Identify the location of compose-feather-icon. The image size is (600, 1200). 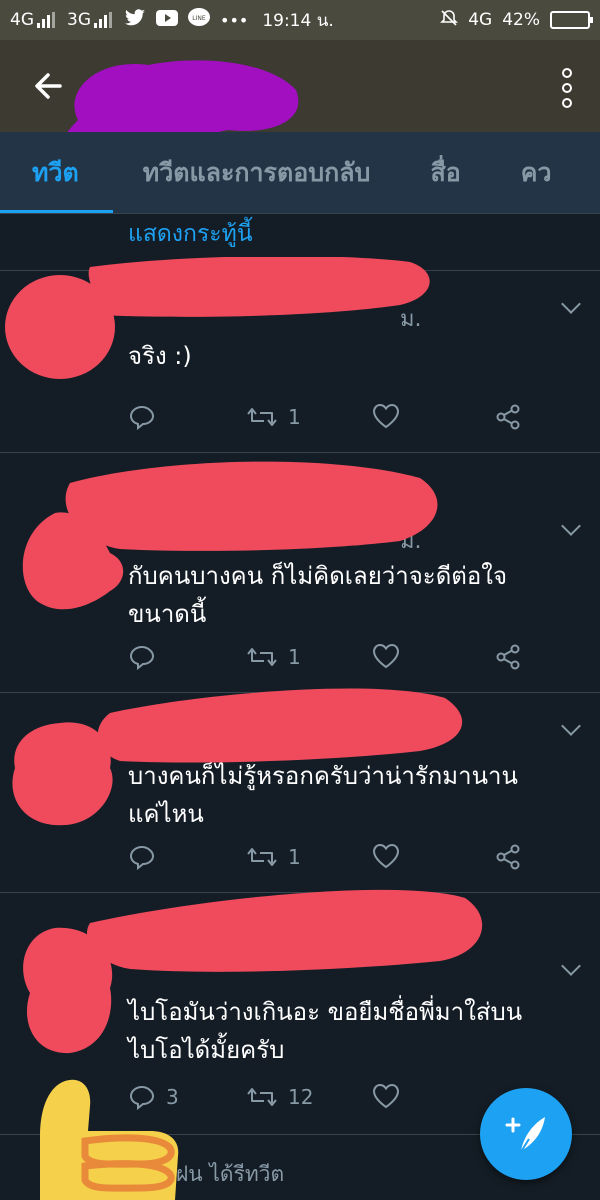
(525, 1136).